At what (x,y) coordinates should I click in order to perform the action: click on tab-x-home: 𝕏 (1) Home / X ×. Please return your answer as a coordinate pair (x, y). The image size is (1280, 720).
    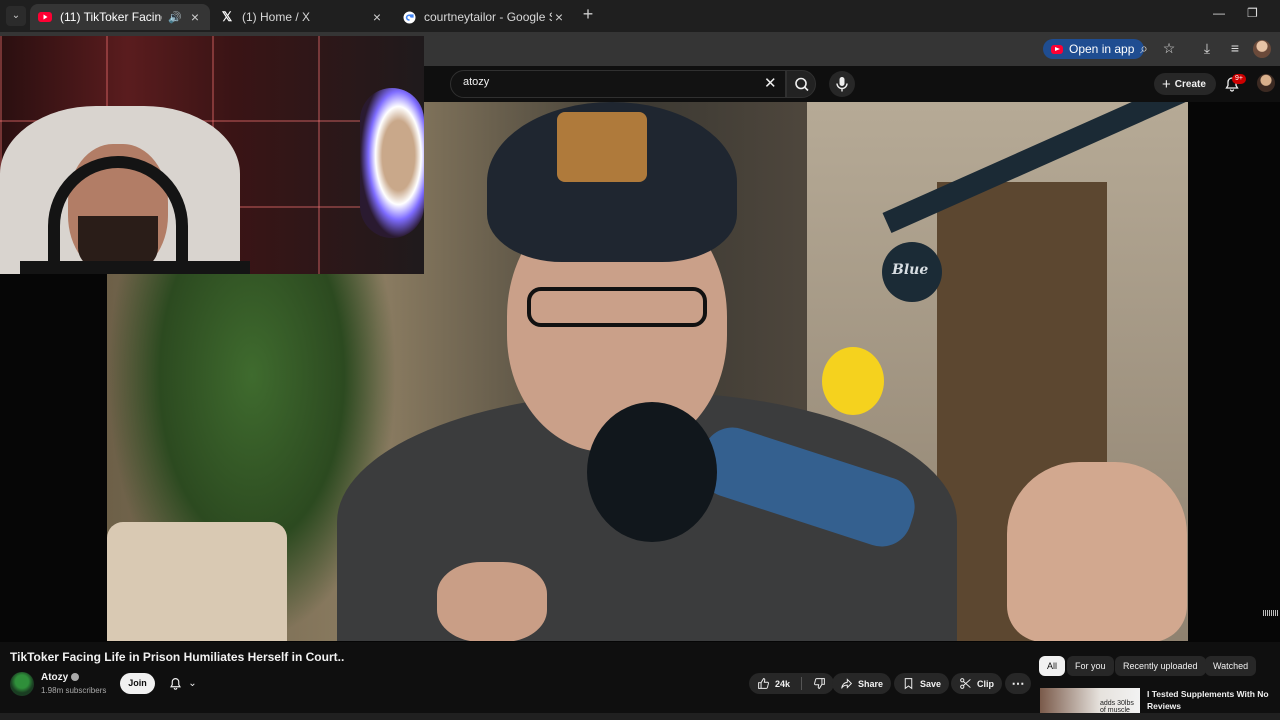
    Looking at the image, I should click on (302, 17).